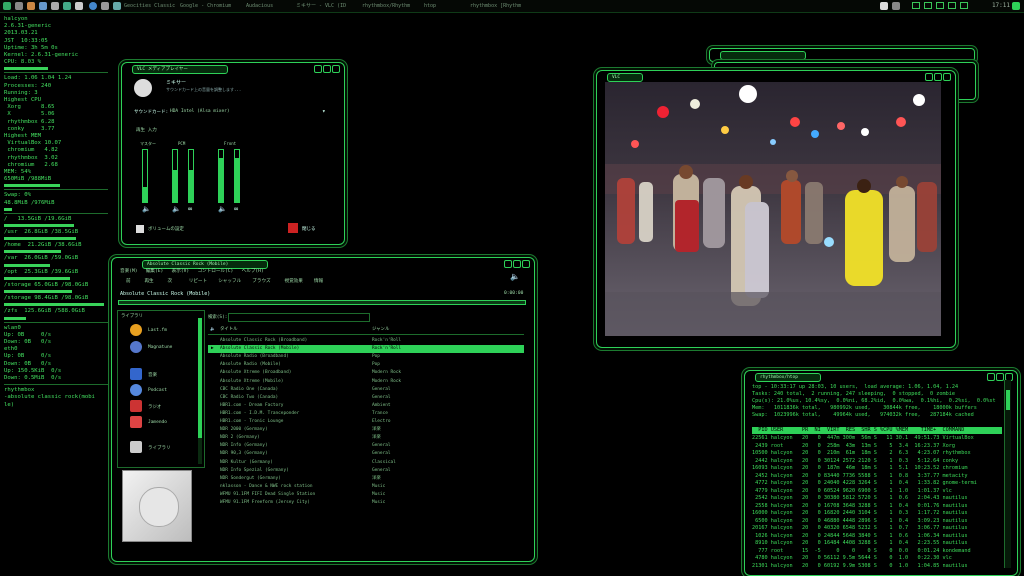 Image resolution: width=1024 pixels, height=576 pixels. I want to click on sidebar-item-library: ライブラリ, so click(159, 448).